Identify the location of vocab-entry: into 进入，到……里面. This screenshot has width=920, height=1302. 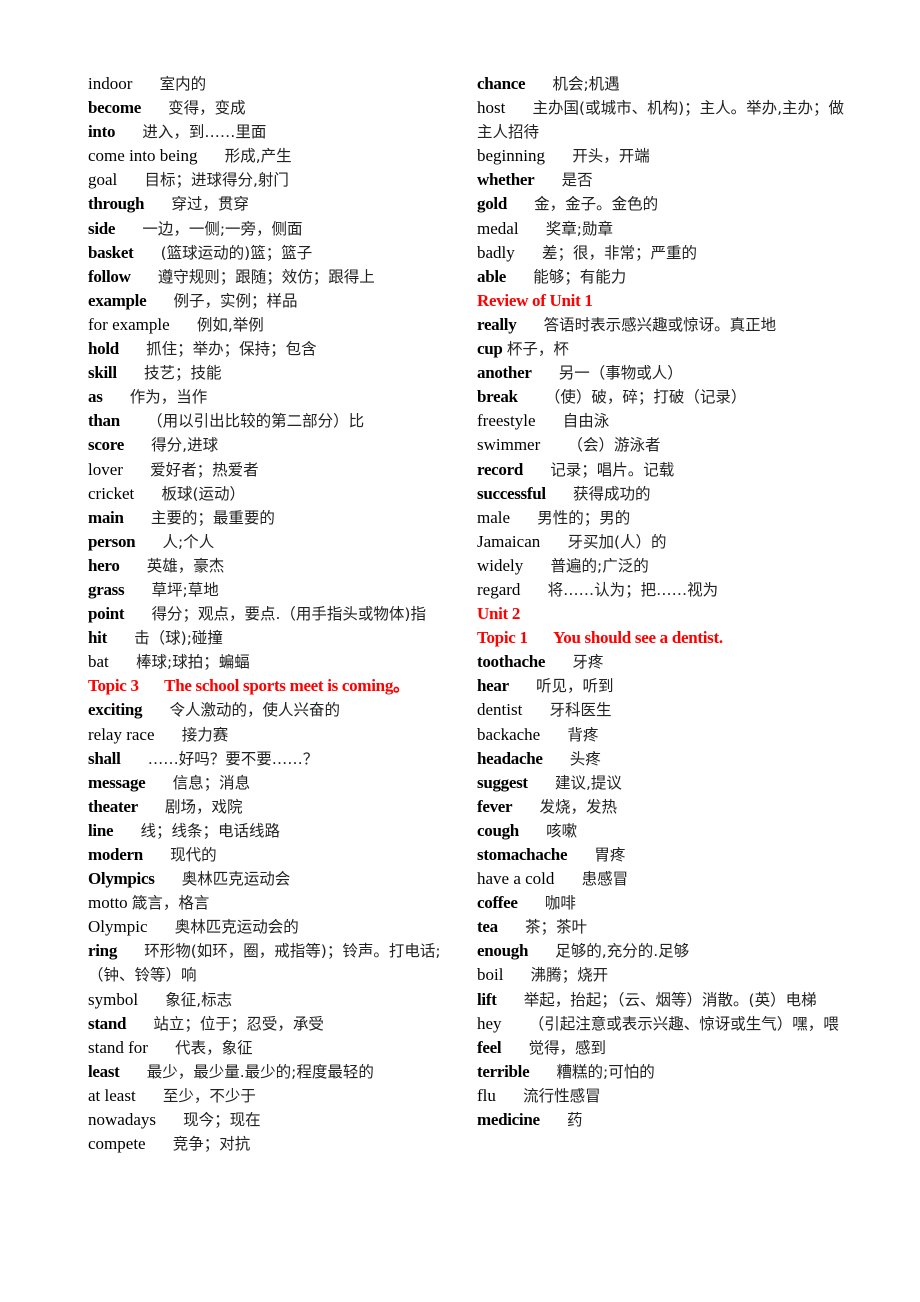
(273, 132).